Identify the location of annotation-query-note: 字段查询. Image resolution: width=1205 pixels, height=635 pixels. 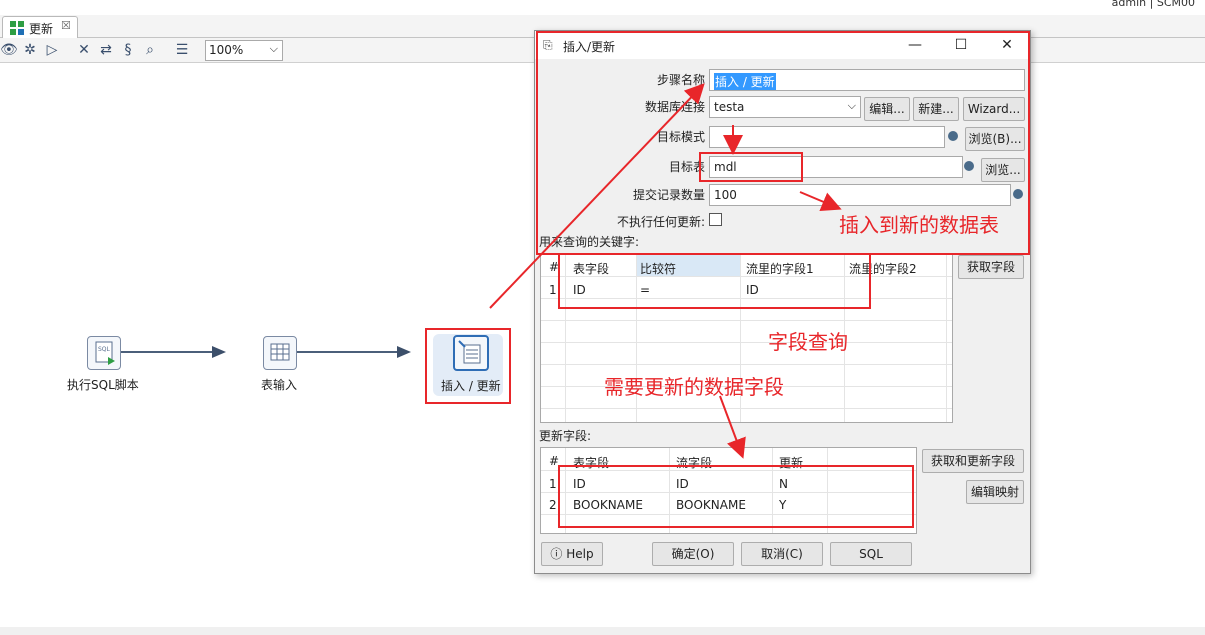
(808, 342).